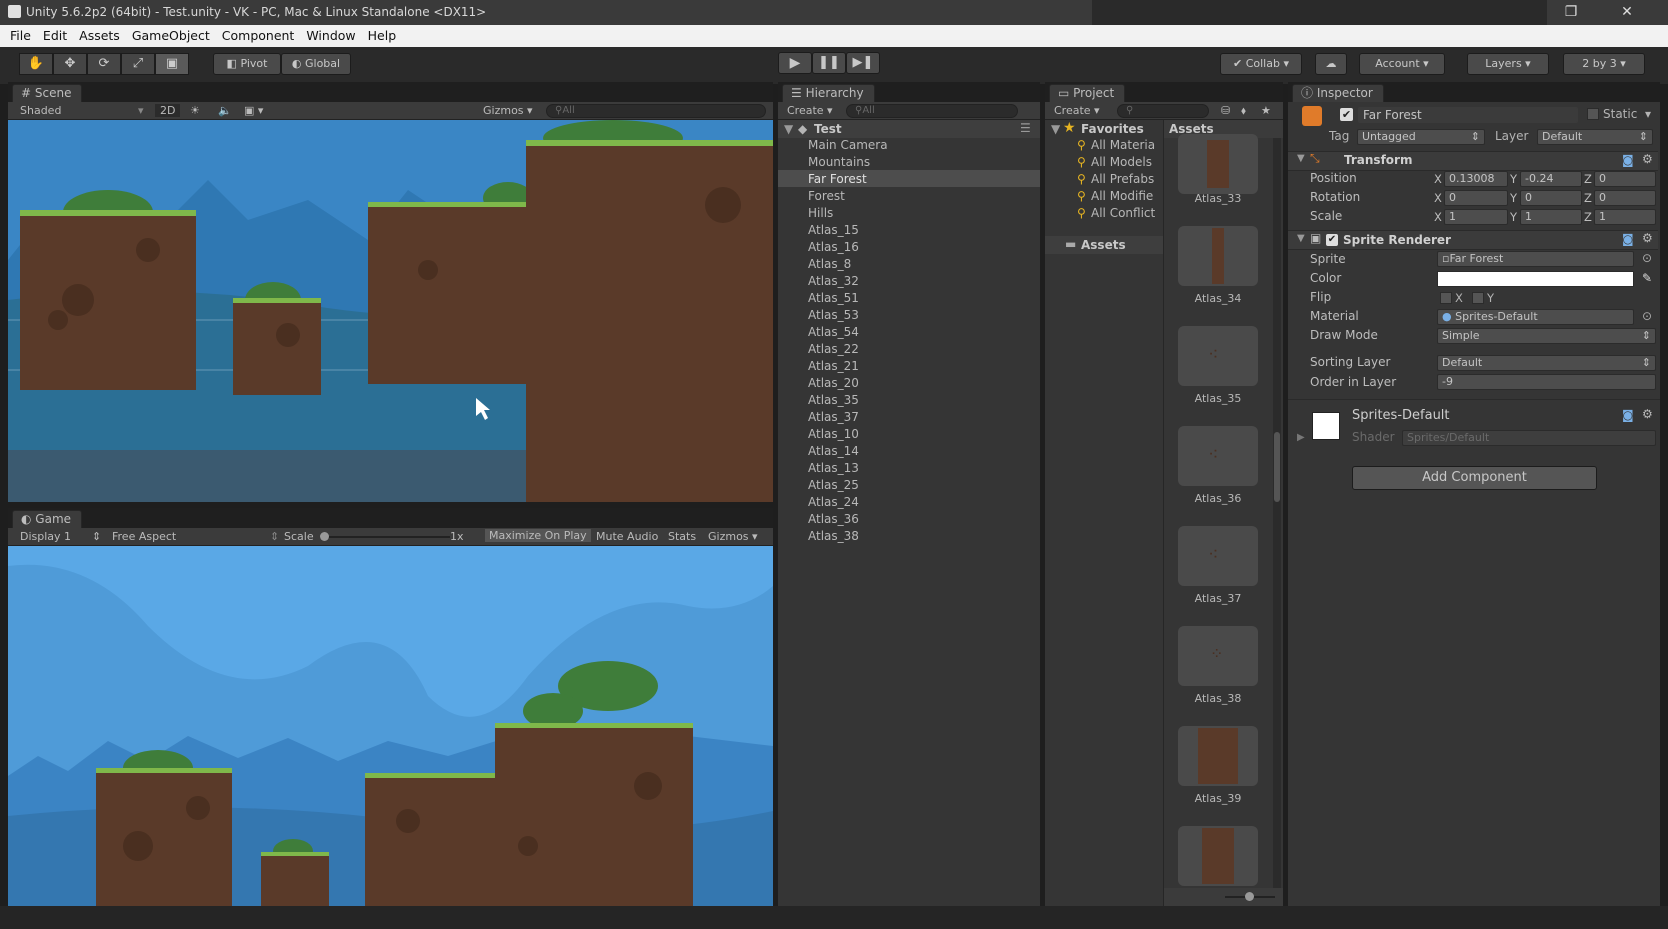  Describe the element at coordinates (848, 145) in the screenshot. I see `hierarchy-item: Main Camera` at that location.